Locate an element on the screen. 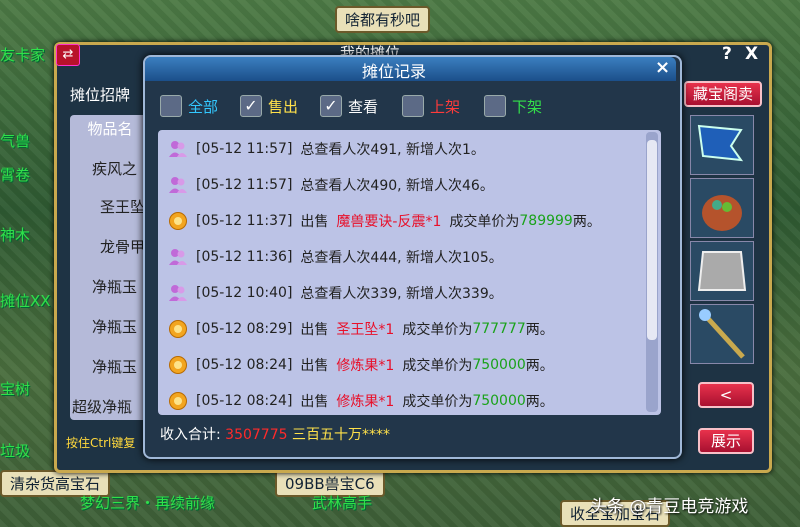 The image size is (800, 527). filter-label: 上架 is located at coordinates (445, 106).